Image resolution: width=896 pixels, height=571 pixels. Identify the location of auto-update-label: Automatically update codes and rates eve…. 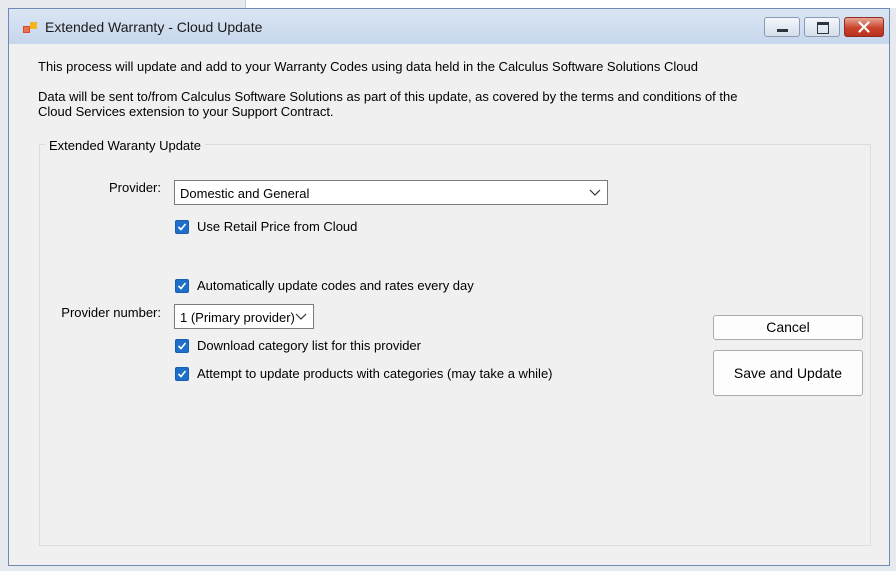
(335, 285).